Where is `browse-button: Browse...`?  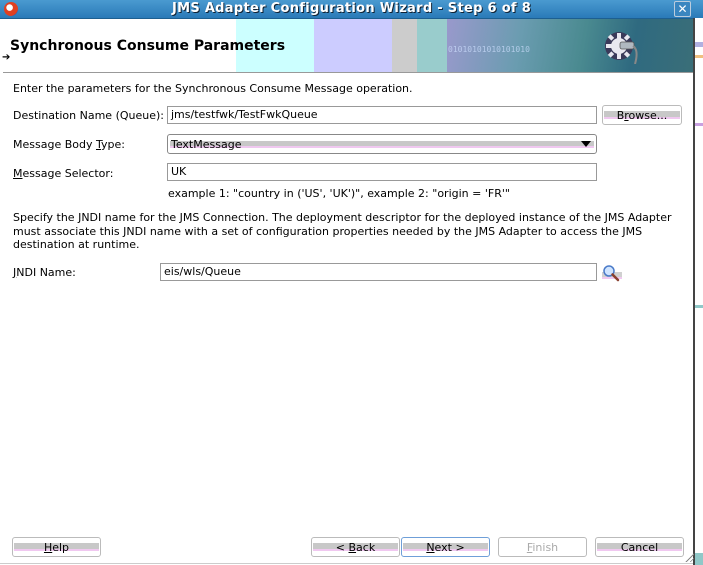
browse-button: Browse... is located at coordinates (642, 115).